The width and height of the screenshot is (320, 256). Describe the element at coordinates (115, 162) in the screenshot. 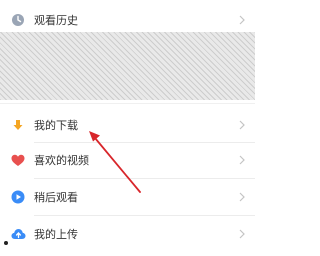

I see `annotation-arrow` at that location.